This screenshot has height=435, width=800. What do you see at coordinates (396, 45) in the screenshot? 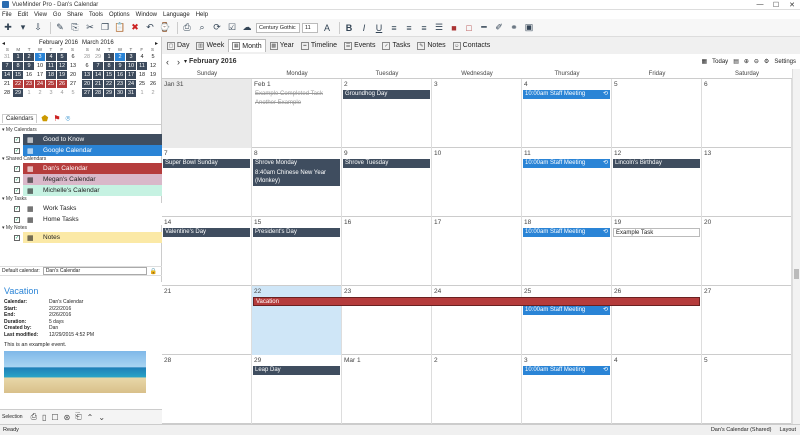
I see `tab-tasks: ✓ Tasks` at bounding box center [396, 45].